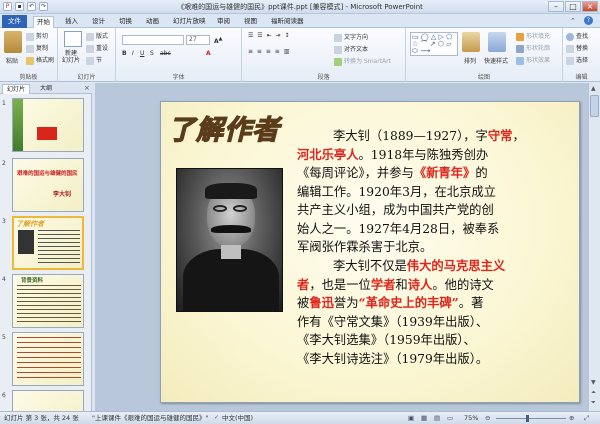  Describe the element at coordinates (14, 21) in the screenshot. I see `tab-file: 文件` at that location.